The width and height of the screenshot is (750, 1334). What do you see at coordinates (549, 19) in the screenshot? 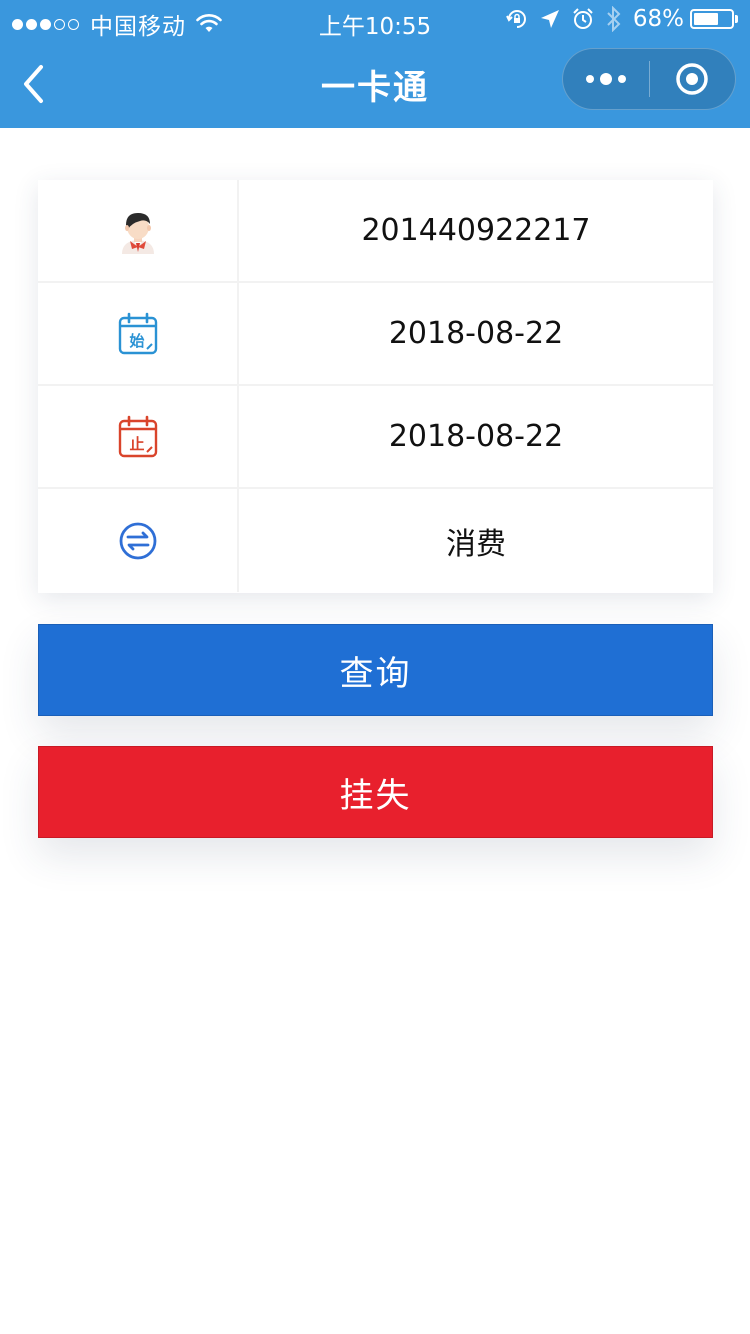
I see `location-arrow-icon` at bounding box center [549, 19].